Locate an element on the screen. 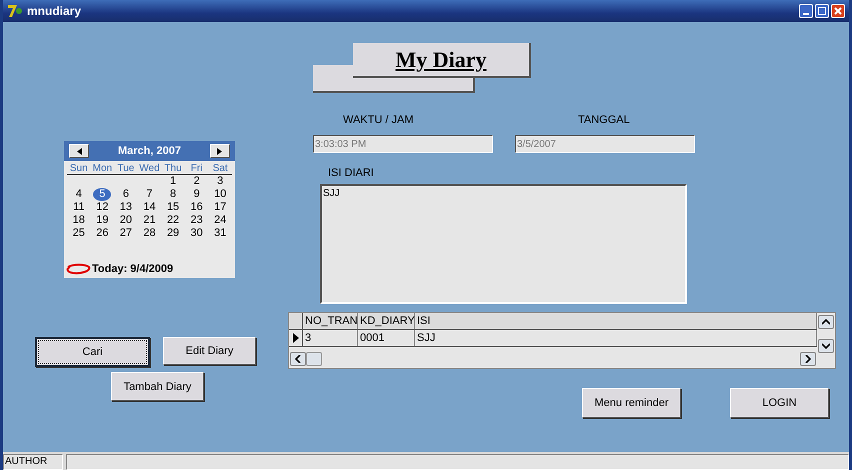  field-label: ISI DIARI is located at coordinates (351, 173).